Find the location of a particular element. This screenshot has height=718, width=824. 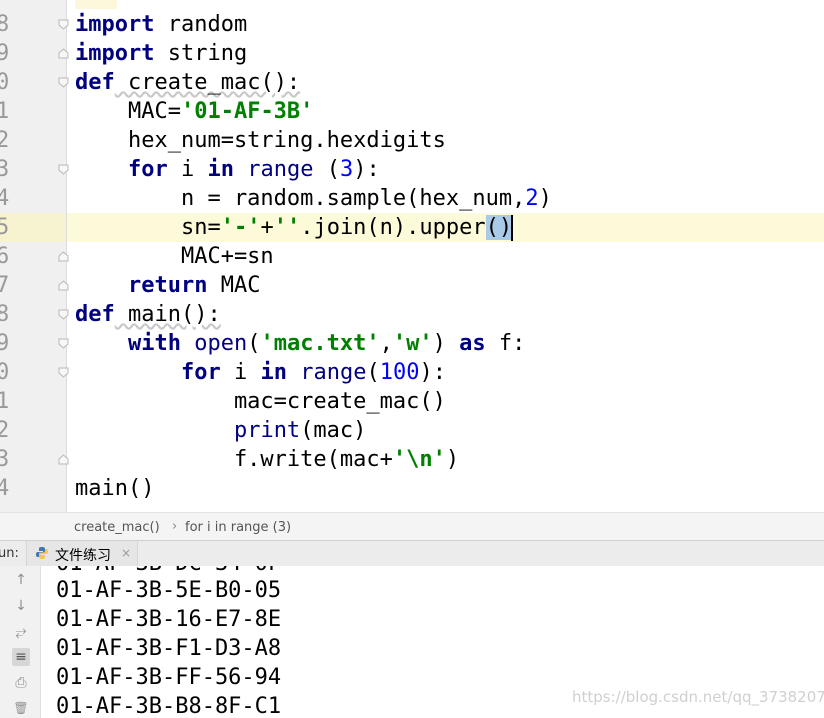

code-line-import-random: import random is located at coordinates (161, 24).